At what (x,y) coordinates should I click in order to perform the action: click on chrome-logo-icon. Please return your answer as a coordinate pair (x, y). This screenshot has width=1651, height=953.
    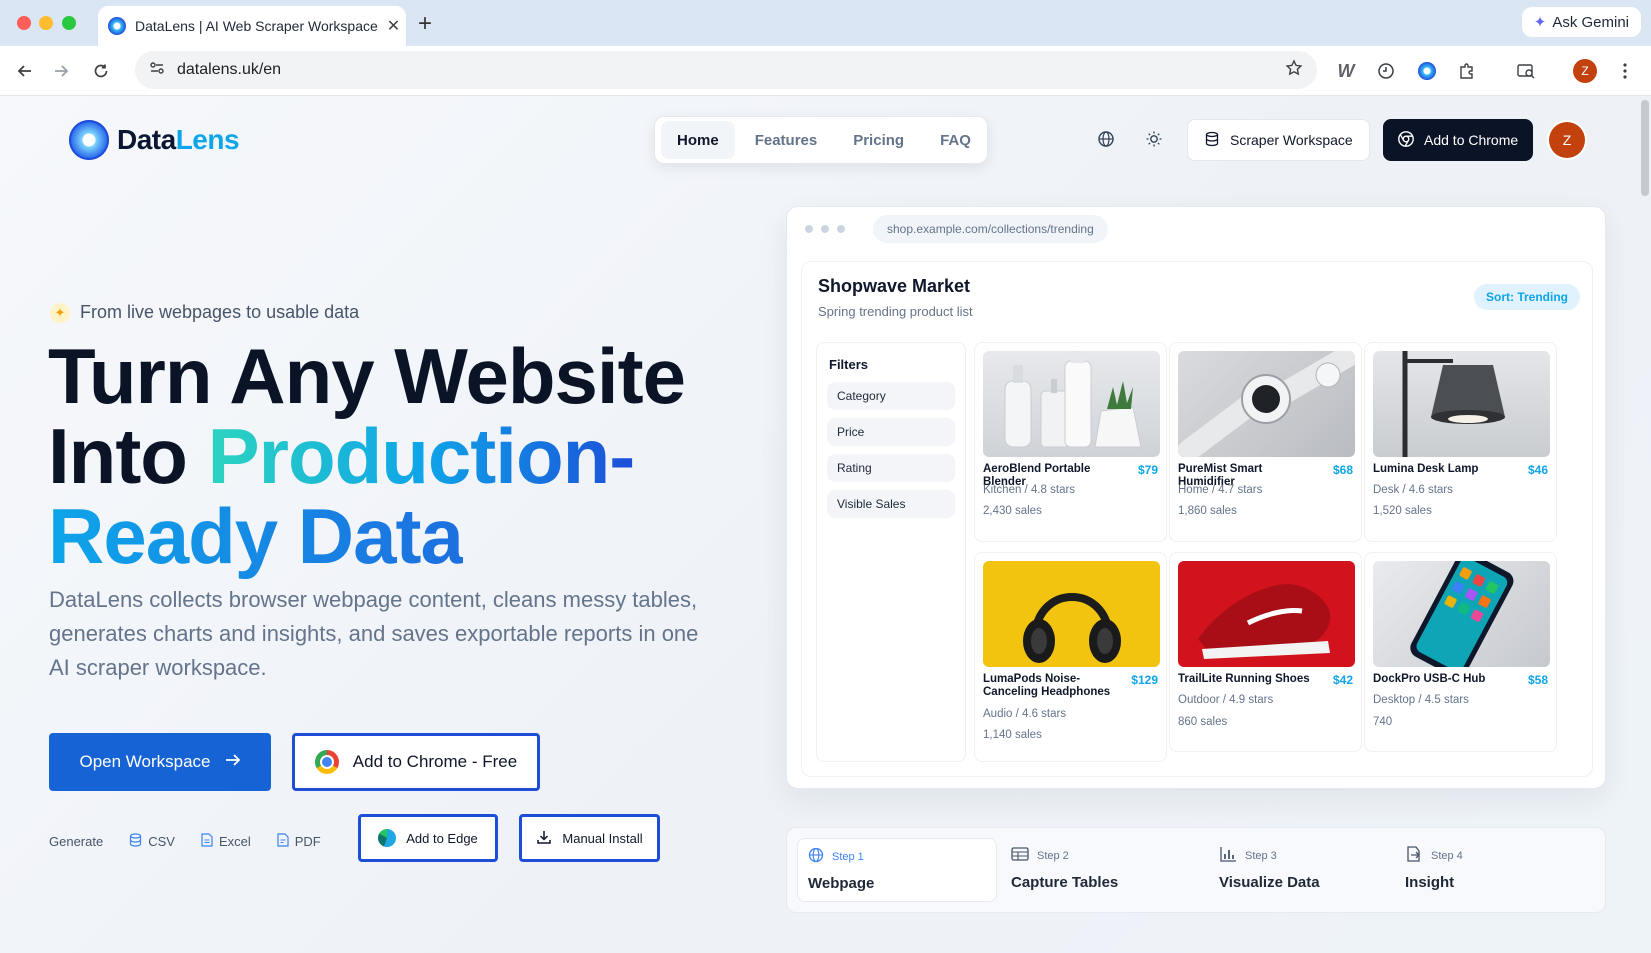
    Looking at the image, I should click on (326, 762).